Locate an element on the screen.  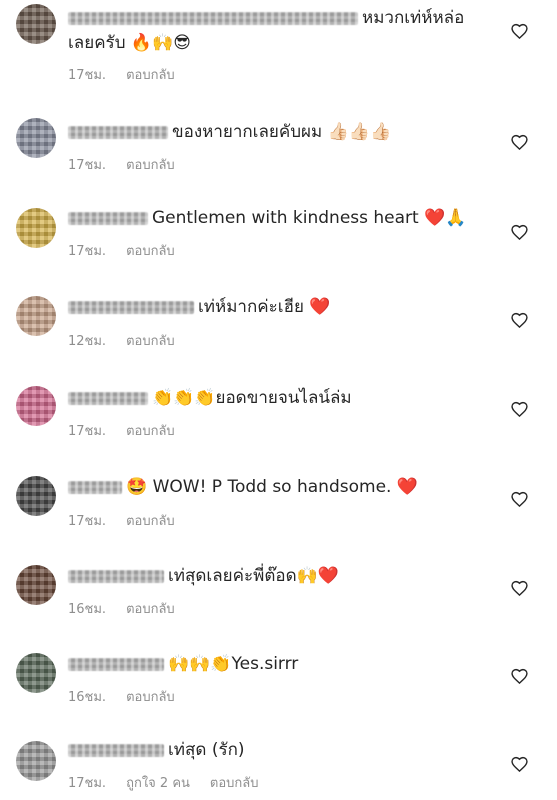
comment-body: หมวกเท่ห์หล่อเลยครับ 🔥🙌😎 is located at coordinates (278, 31).